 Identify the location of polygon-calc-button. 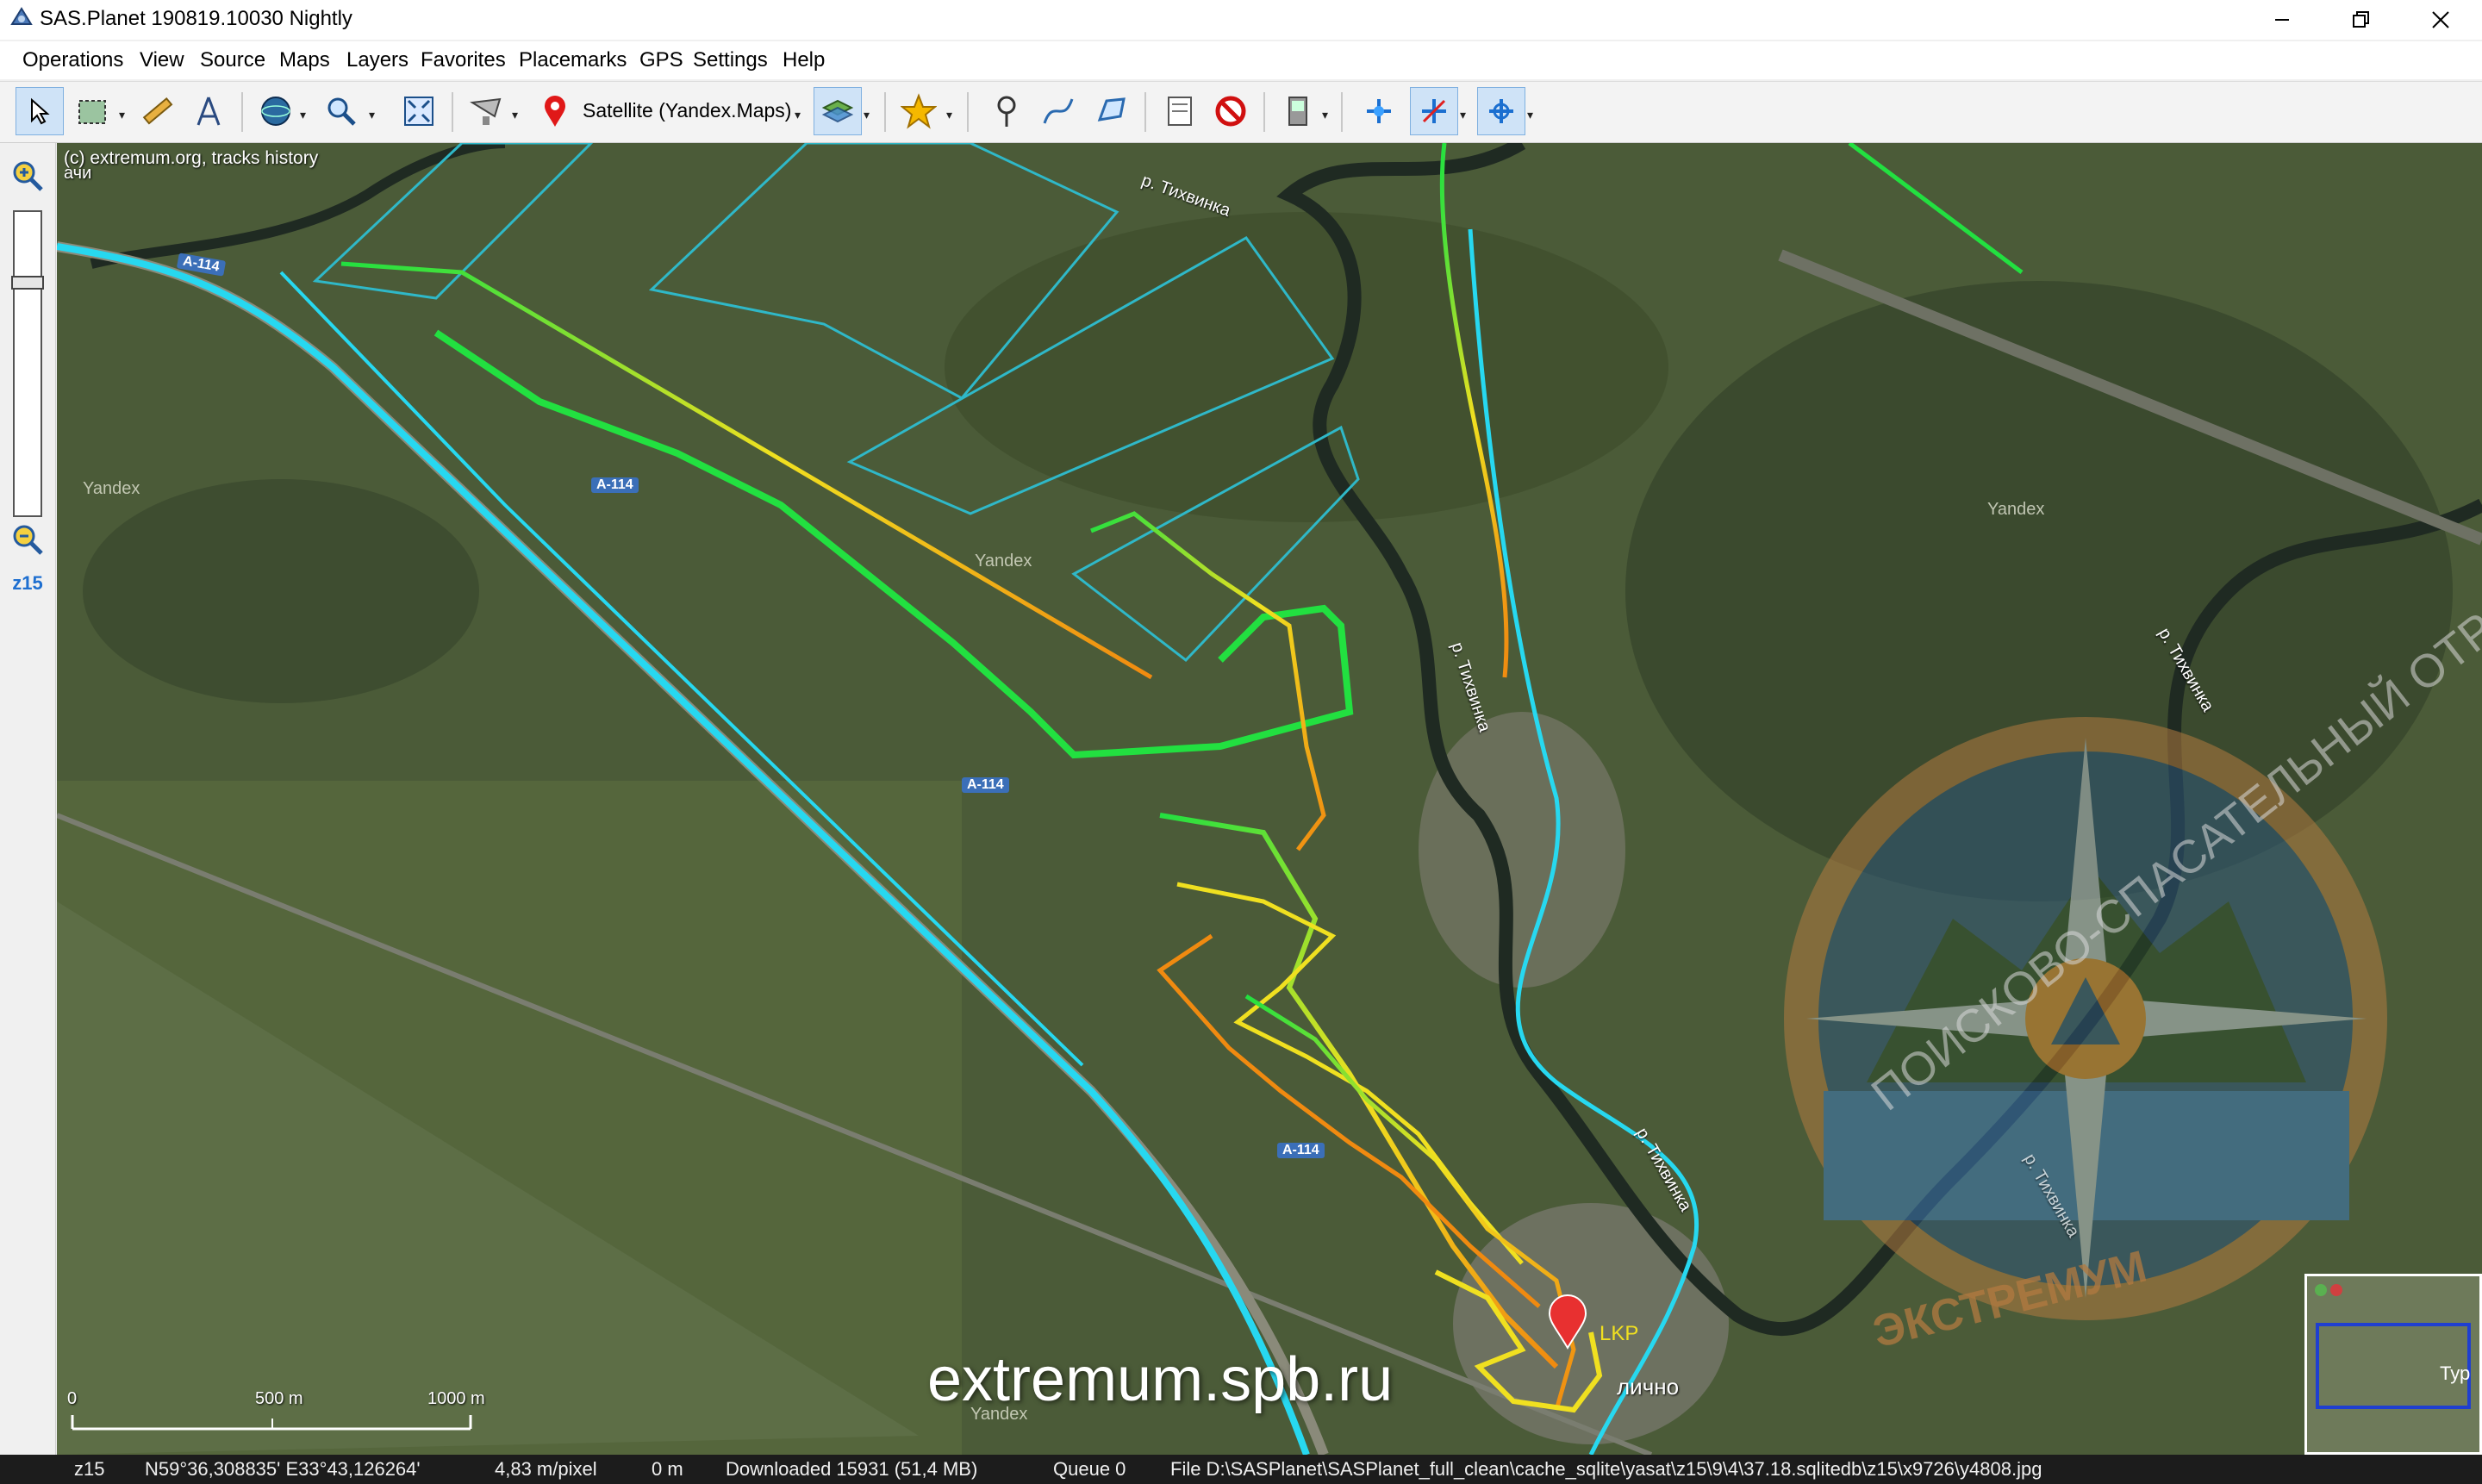
(208, 111).